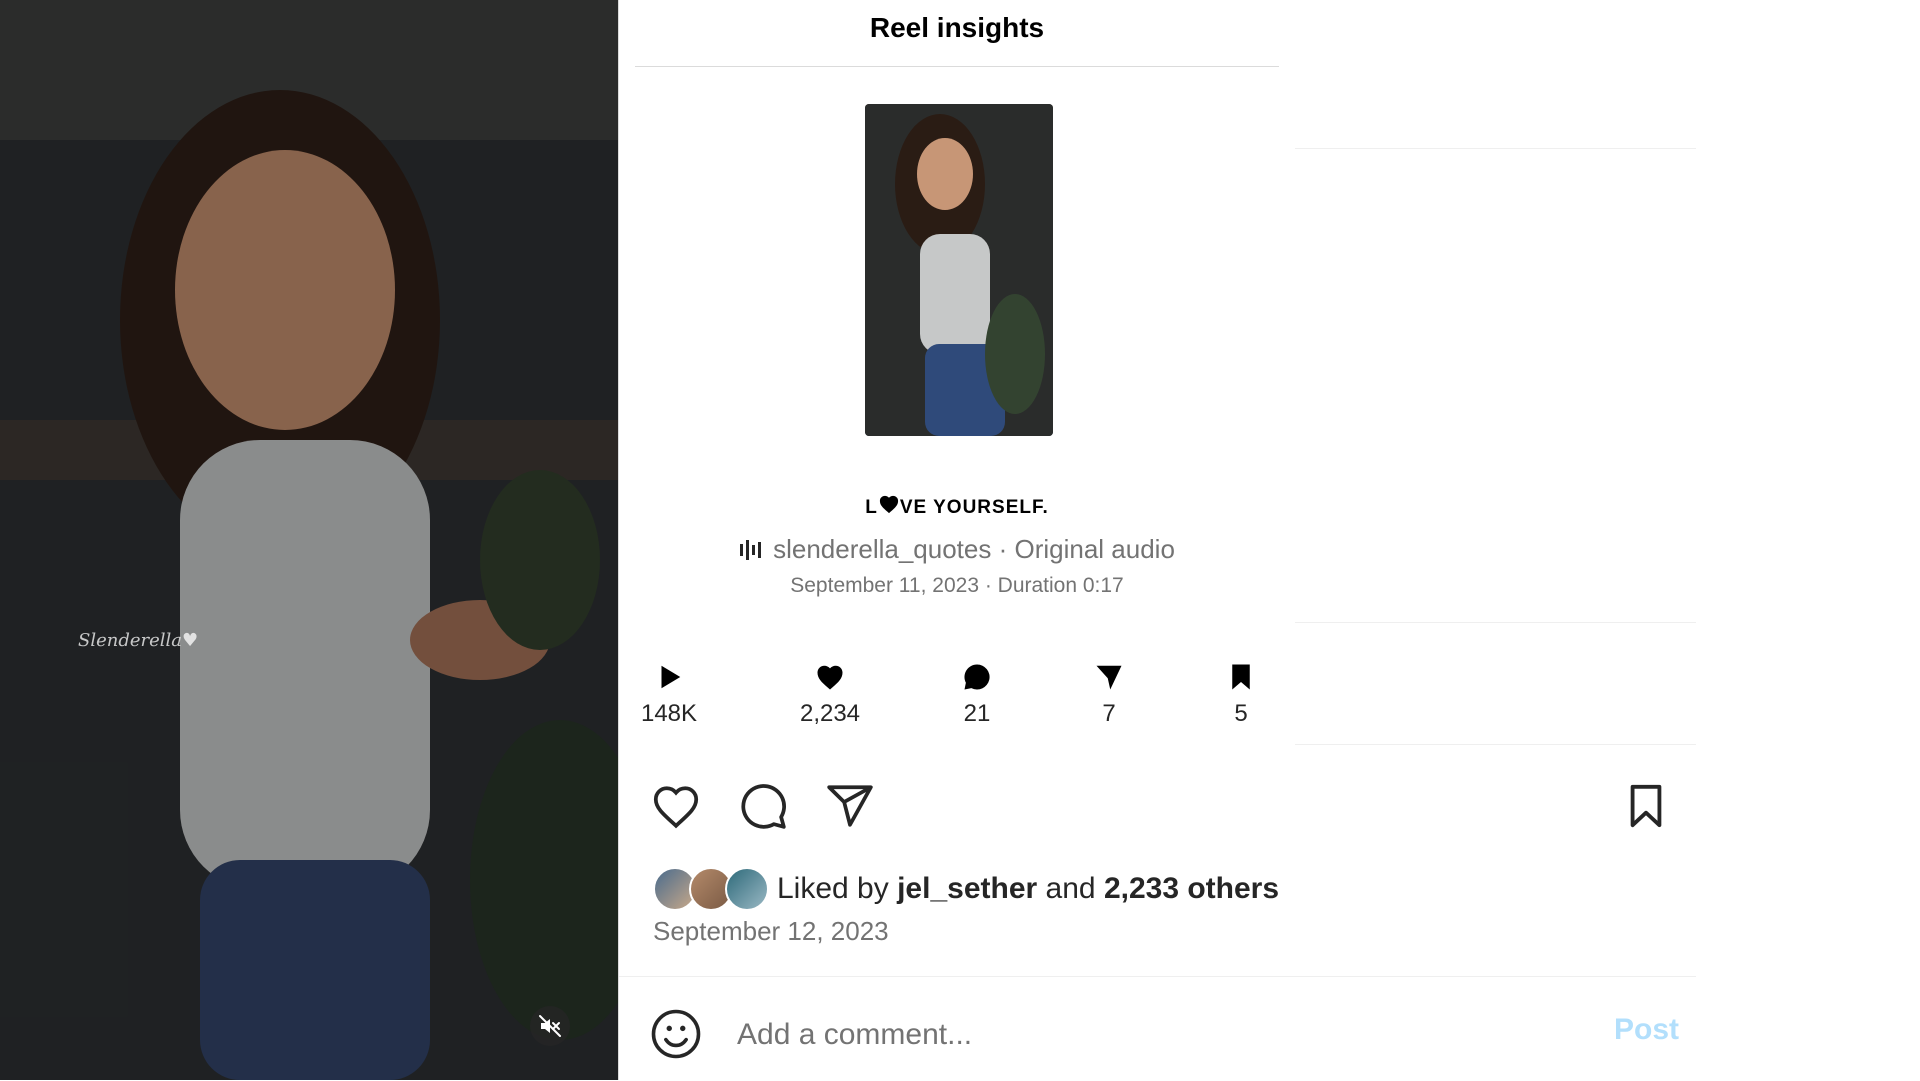 The image size is (1920, 1081). I want to click on comment-input, so click(1147, 1035).